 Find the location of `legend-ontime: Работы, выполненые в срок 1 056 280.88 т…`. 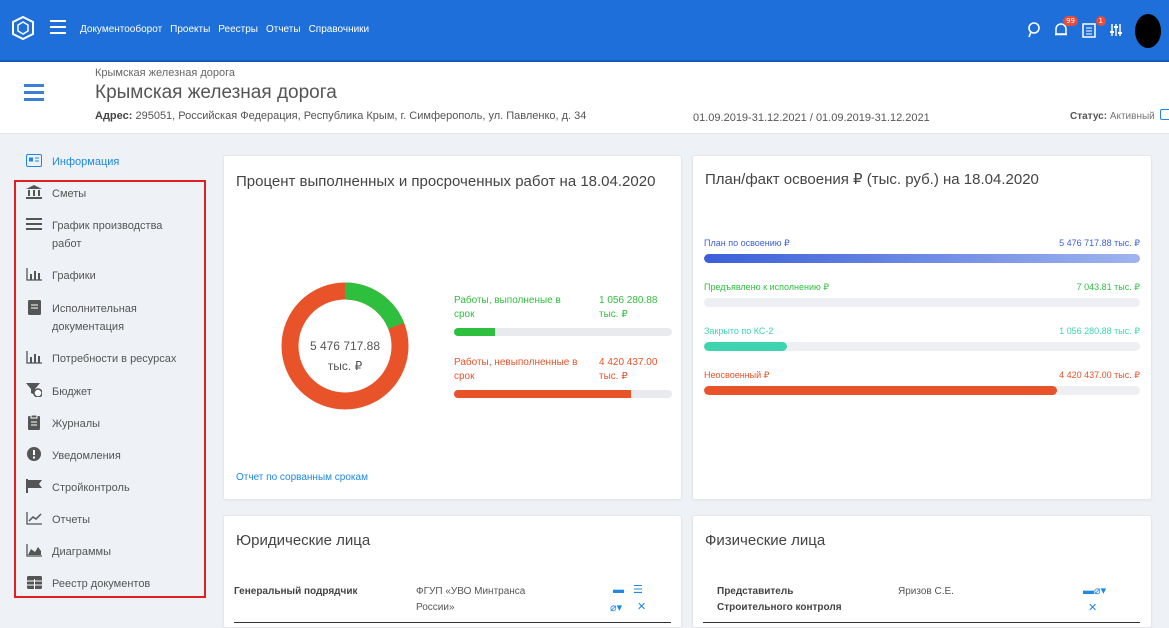

legend-ontime: Работы, выполненые в срок 1 056 280.88 т… is located at coordinates (564, 315).